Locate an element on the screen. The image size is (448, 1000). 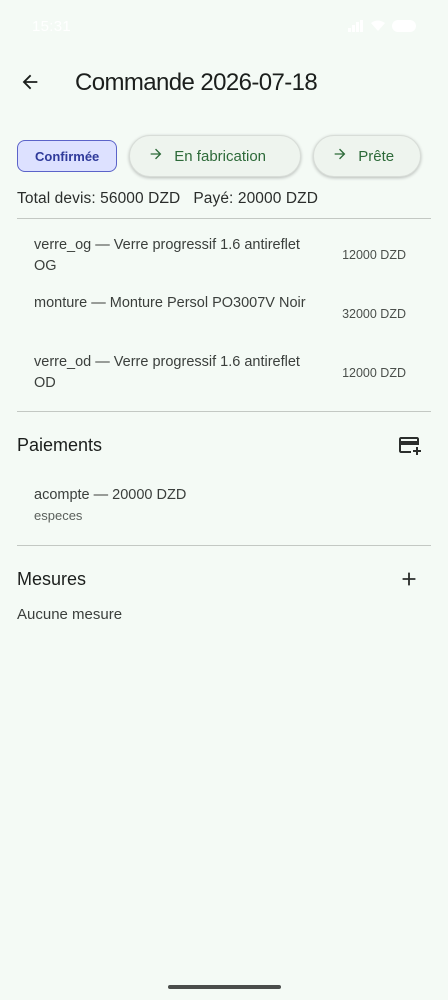
measures-empty-text: Aucune mesure is located at coordinates (70, 614).